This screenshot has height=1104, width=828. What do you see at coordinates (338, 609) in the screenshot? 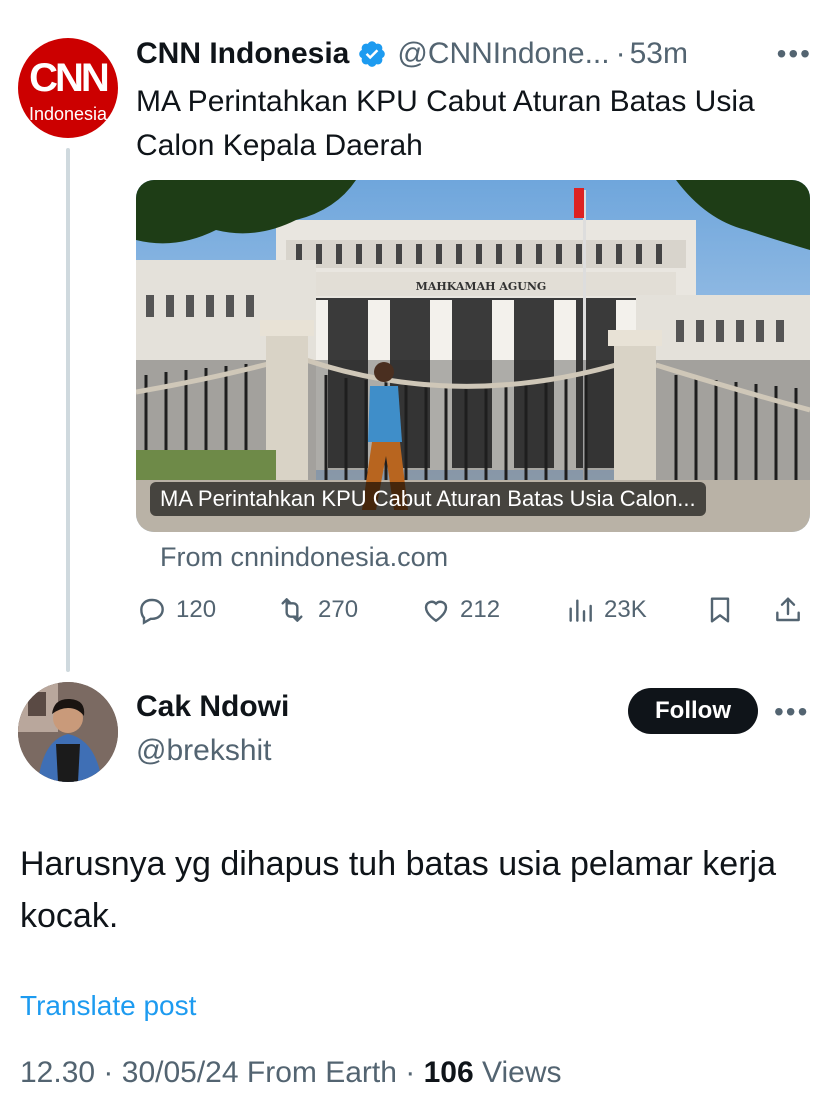
I see `repost-count: 270` at bounding box center [338, 609].